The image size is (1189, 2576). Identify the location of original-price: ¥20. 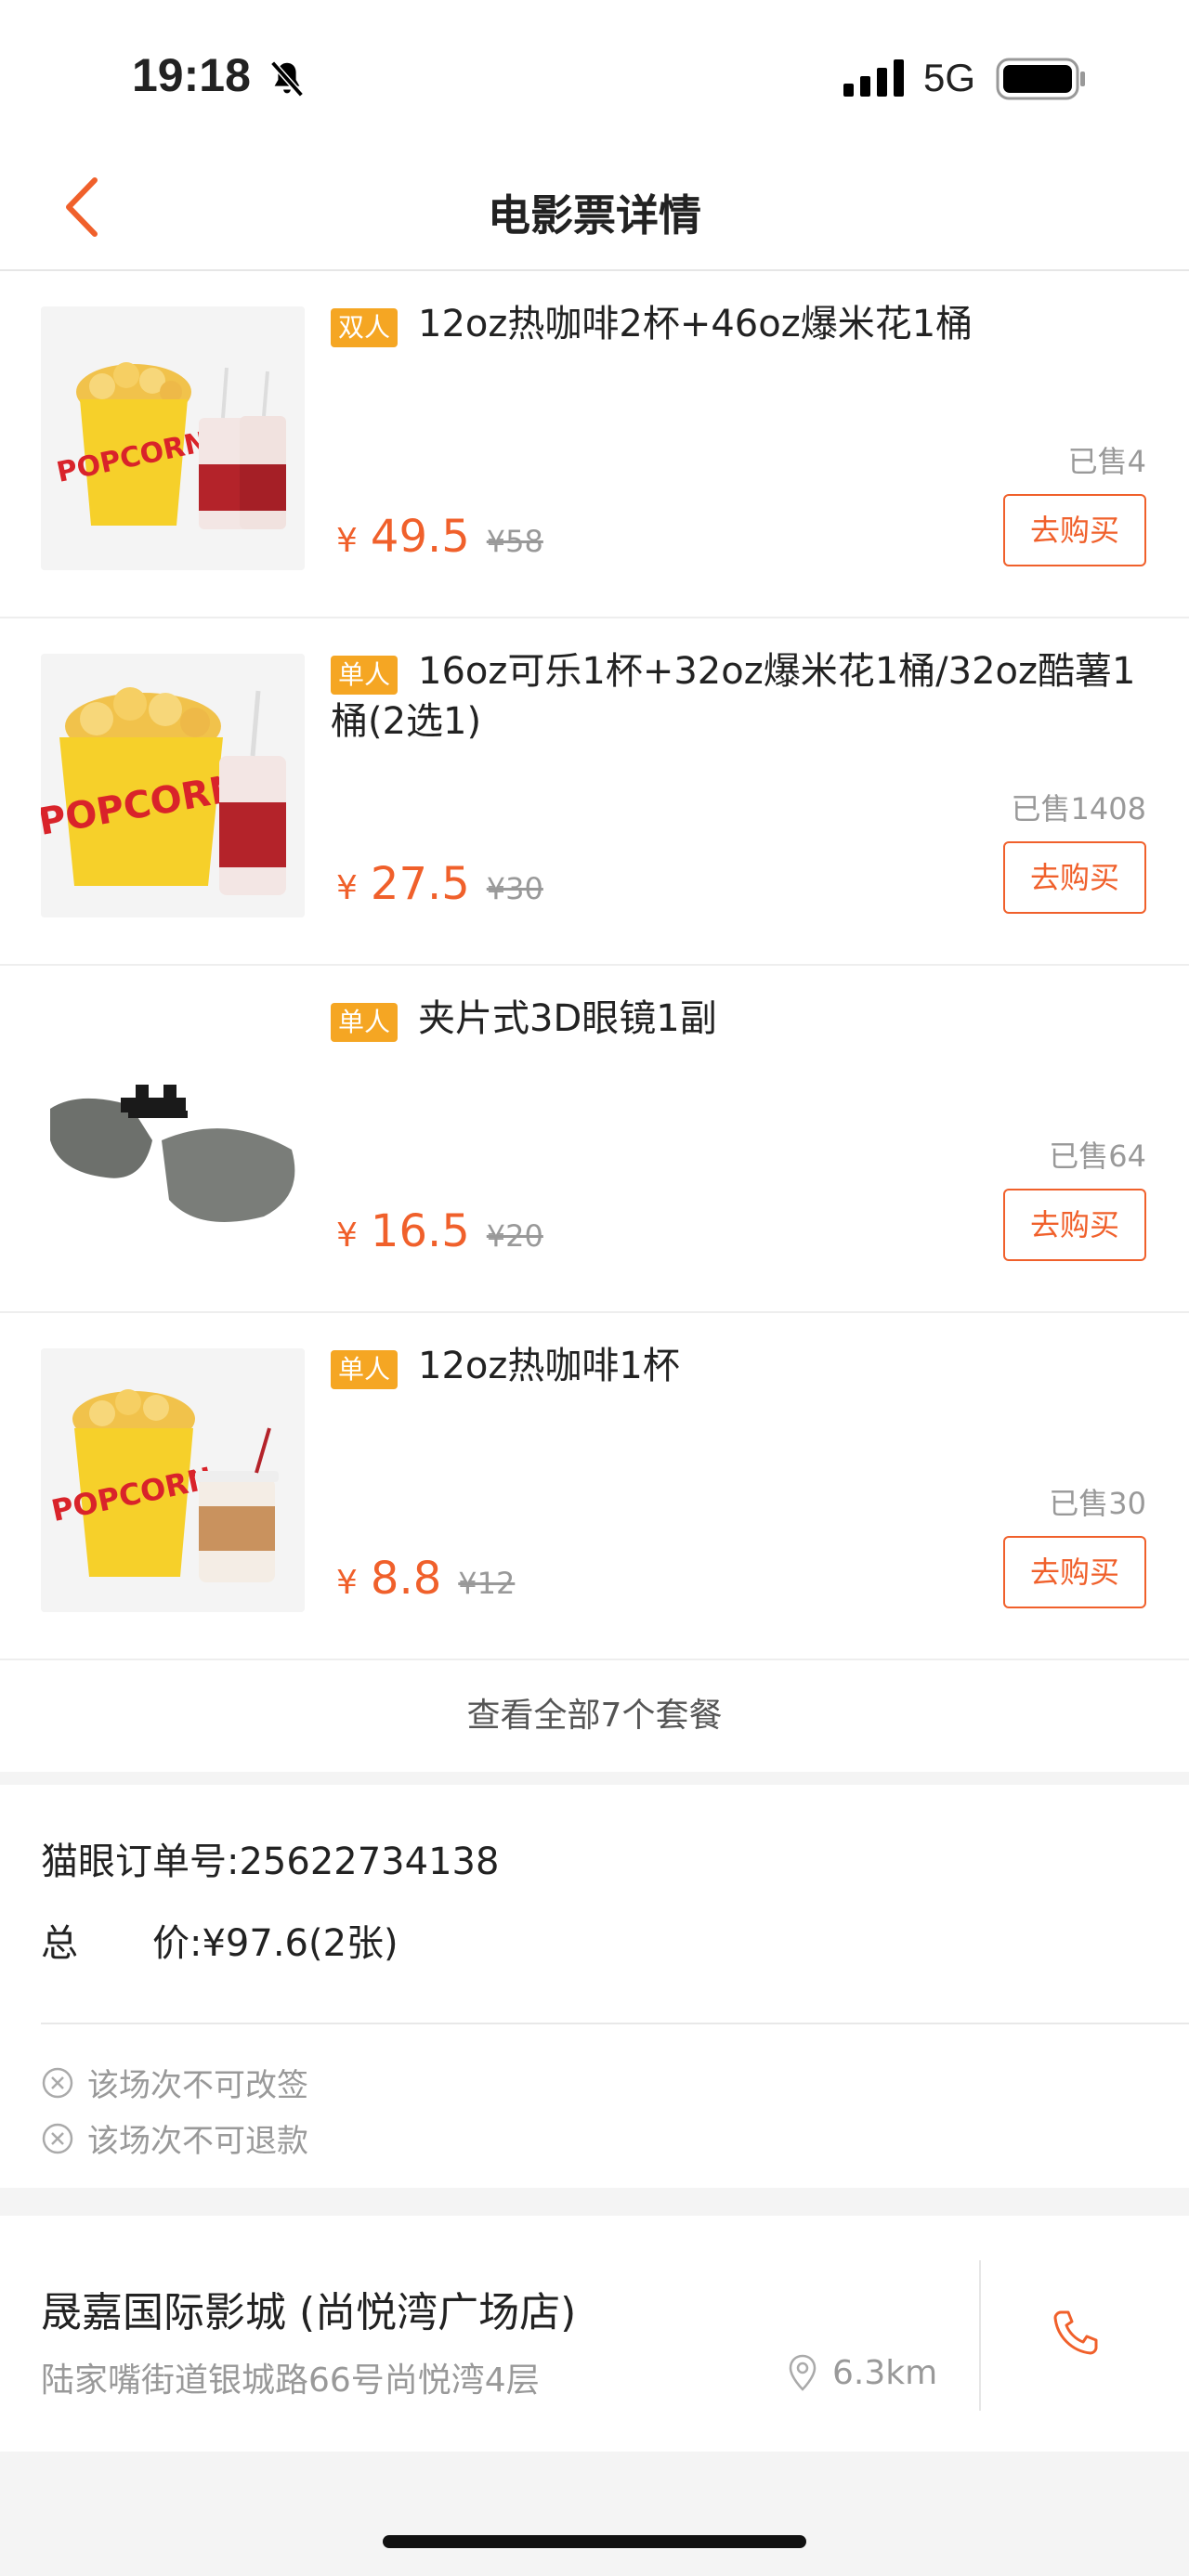
(514, 1236).